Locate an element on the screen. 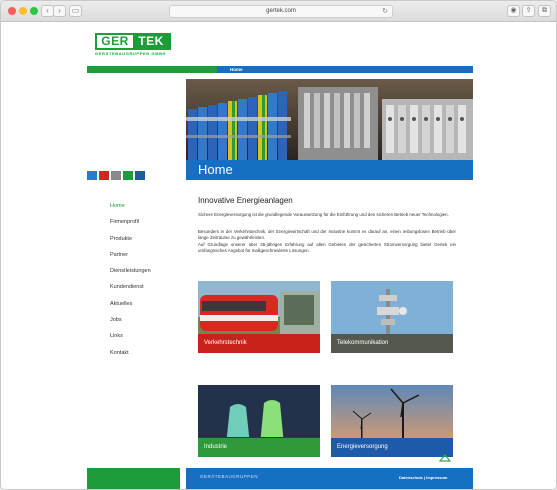 The width and height of the screenshot is (557, 490). header-blue-bar is located at coordinates (345, 69).